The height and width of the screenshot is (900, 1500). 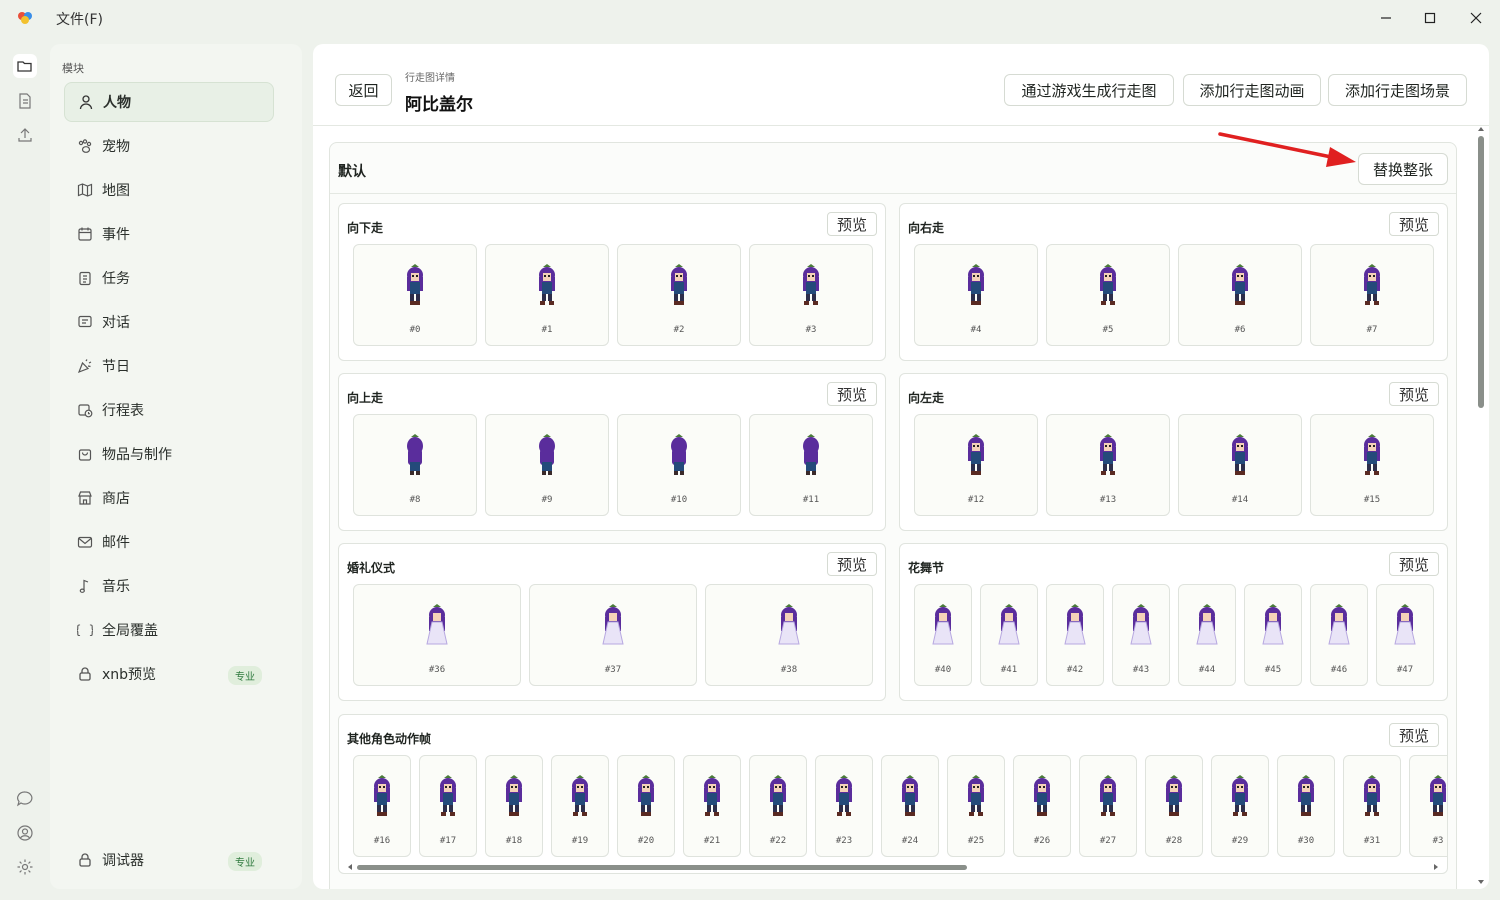 I want to click on frame-index-label: #2, so click(x=679, y=330).